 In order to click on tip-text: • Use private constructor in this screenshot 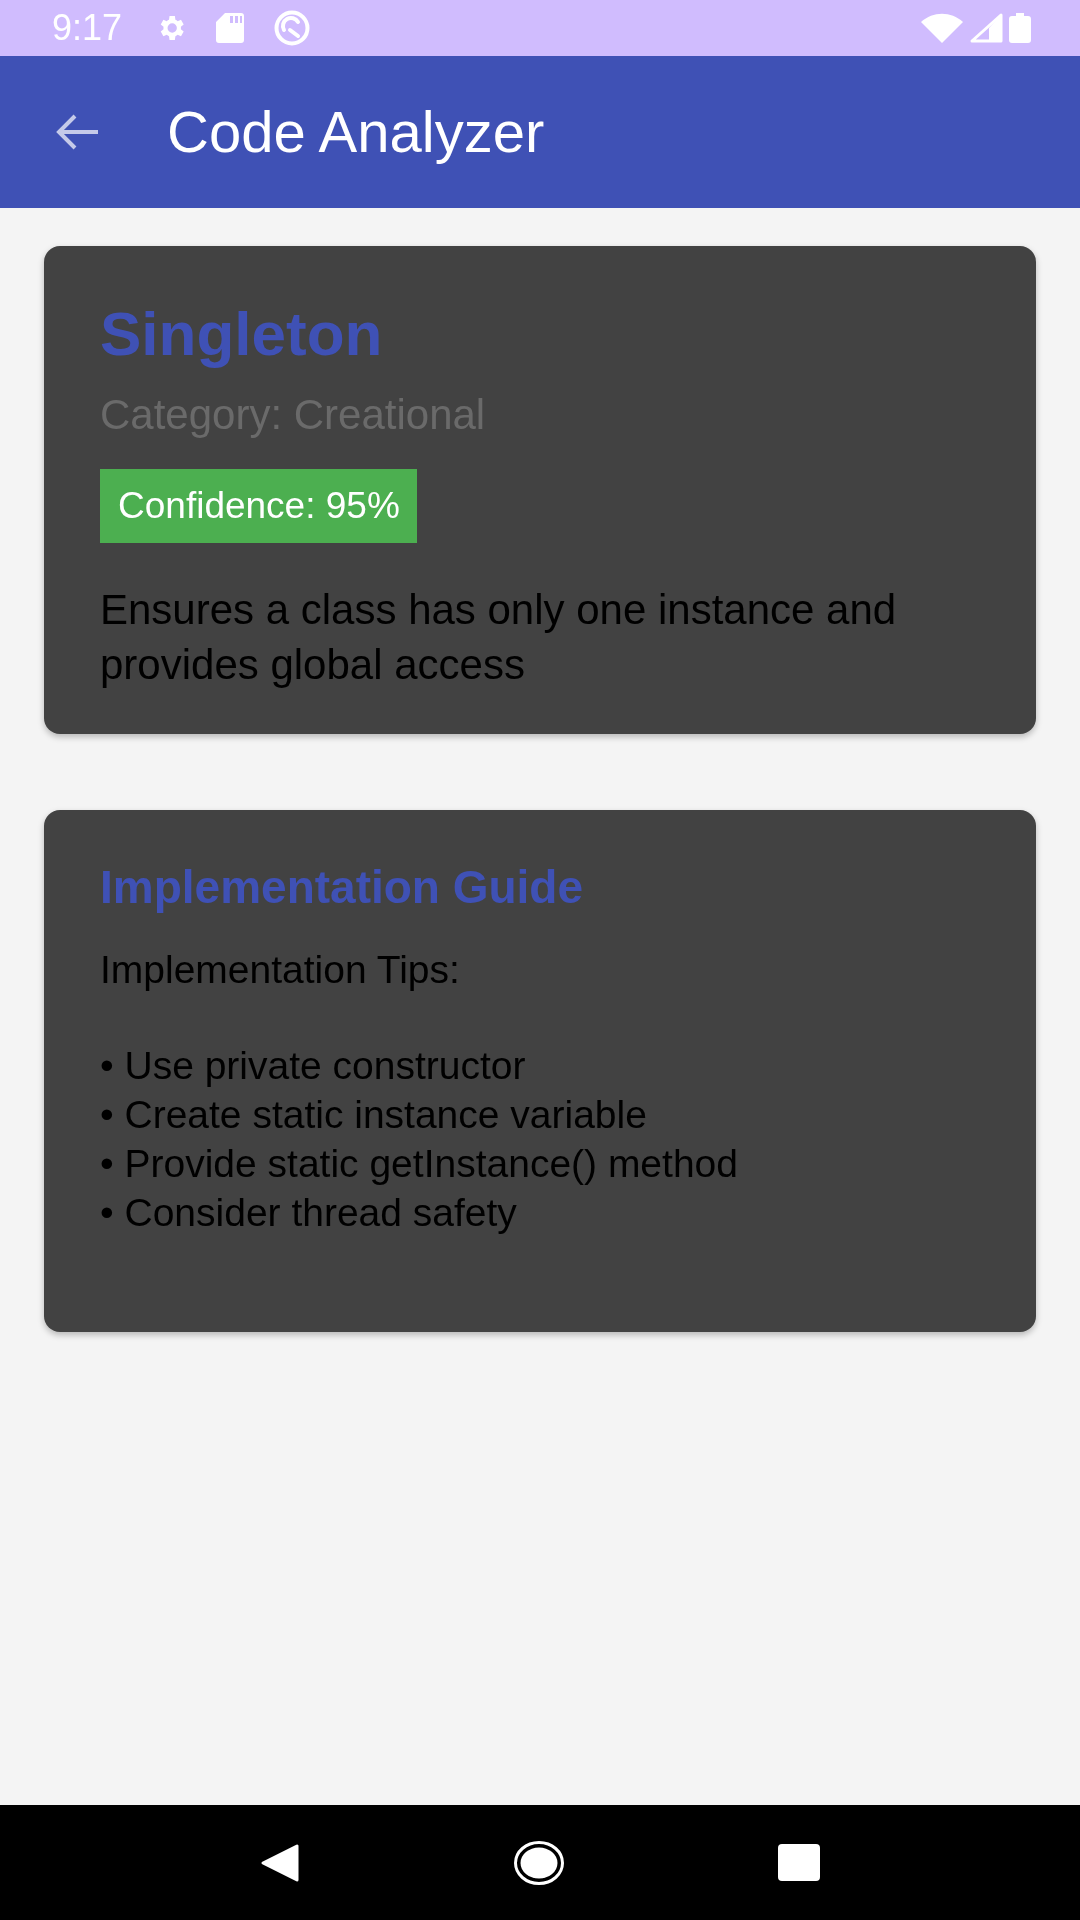, I will do `click(313, 1066)`.